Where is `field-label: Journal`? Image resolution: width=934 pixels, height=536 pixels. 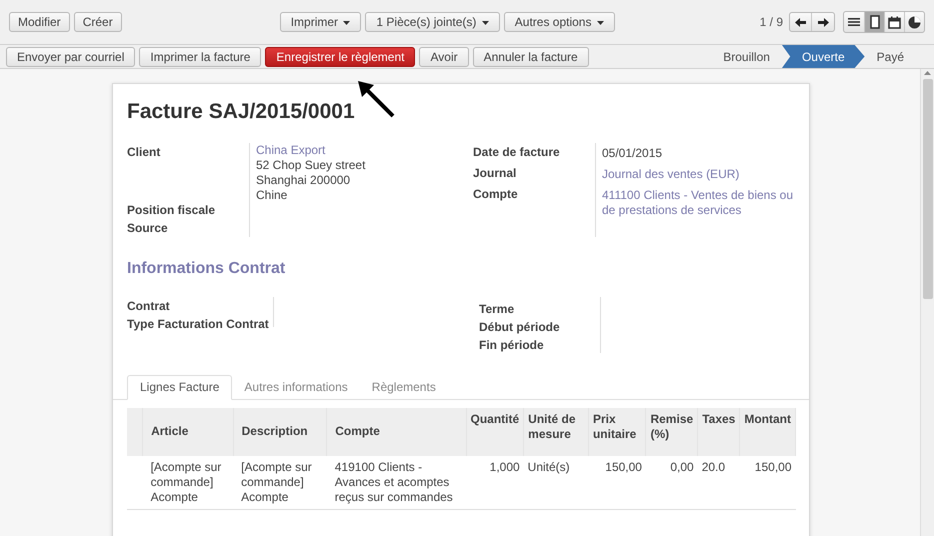 field-label: Journal is located at coordinates (495, 173).